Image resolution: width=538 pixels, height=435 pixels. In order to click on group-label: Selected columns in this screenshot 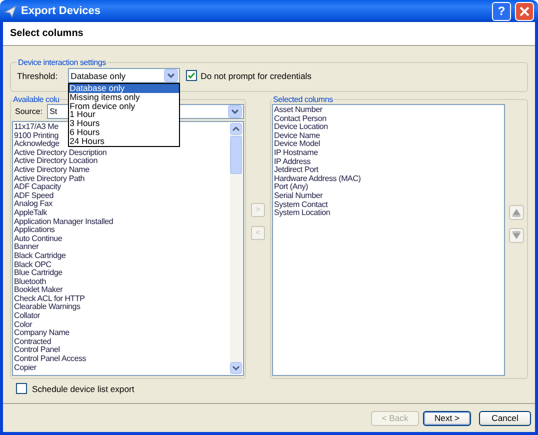, I will do `click(303, 99)`.